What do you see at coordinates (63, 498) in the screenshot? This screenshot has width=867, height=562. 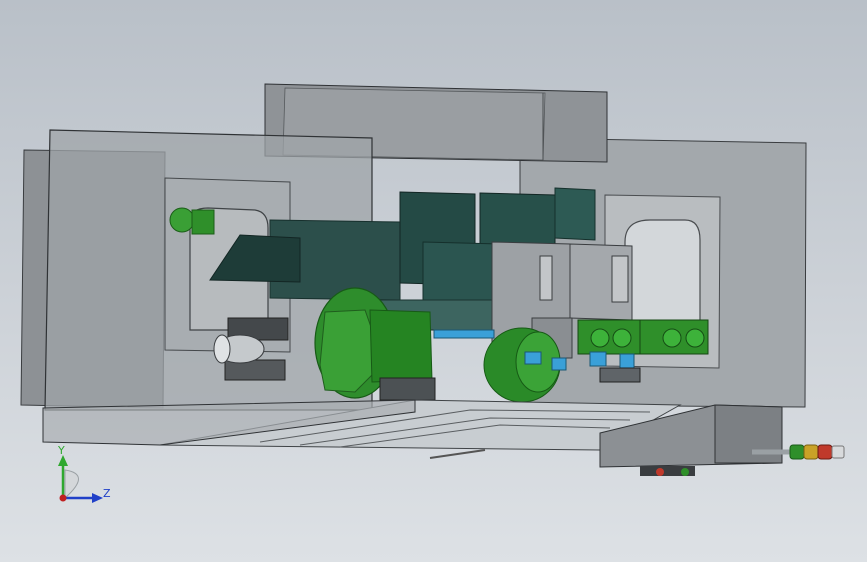 I see `origin-icon` at bounding box center [63, 498].